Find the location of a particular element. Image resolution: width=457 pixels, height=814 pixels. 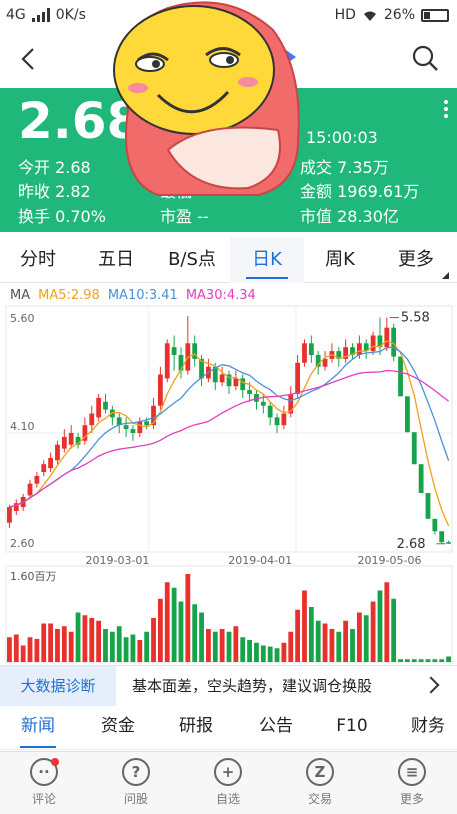

add-circle-icon: + is located at coordinates (228, 772).